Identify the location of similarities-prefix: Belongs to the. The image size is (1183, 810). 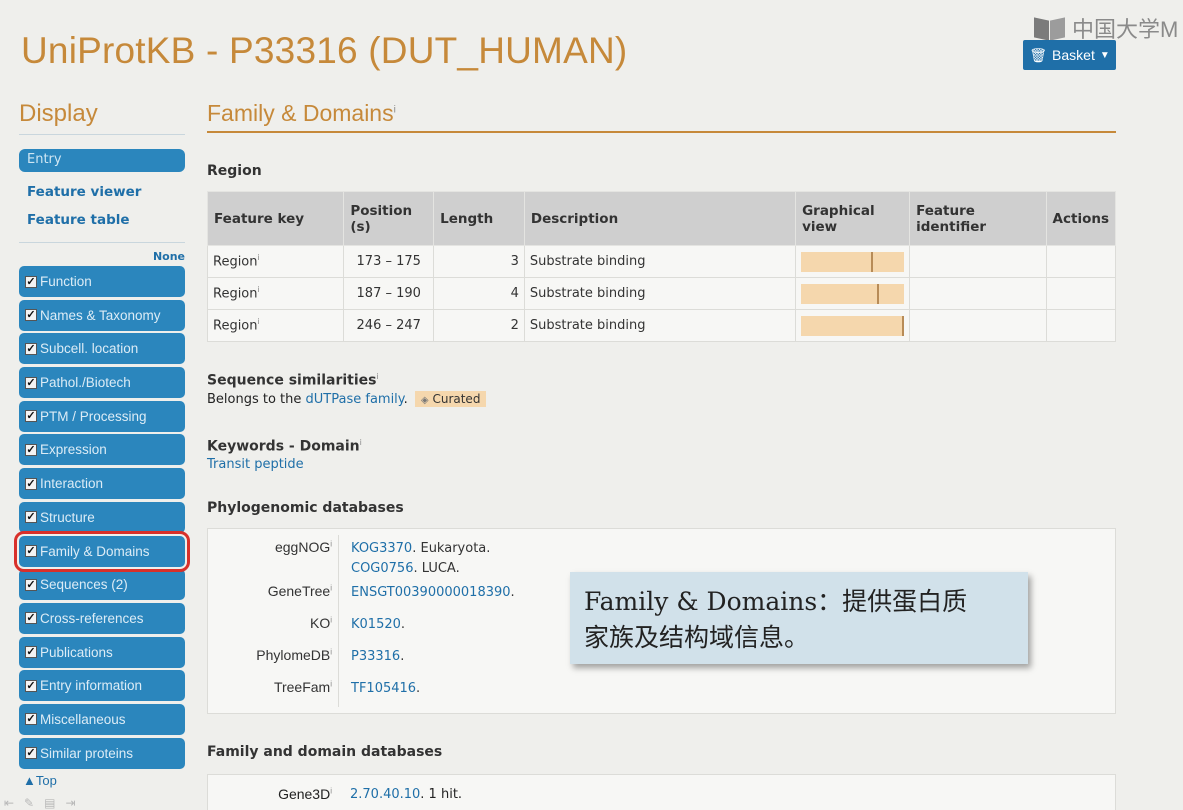
(256, 399).